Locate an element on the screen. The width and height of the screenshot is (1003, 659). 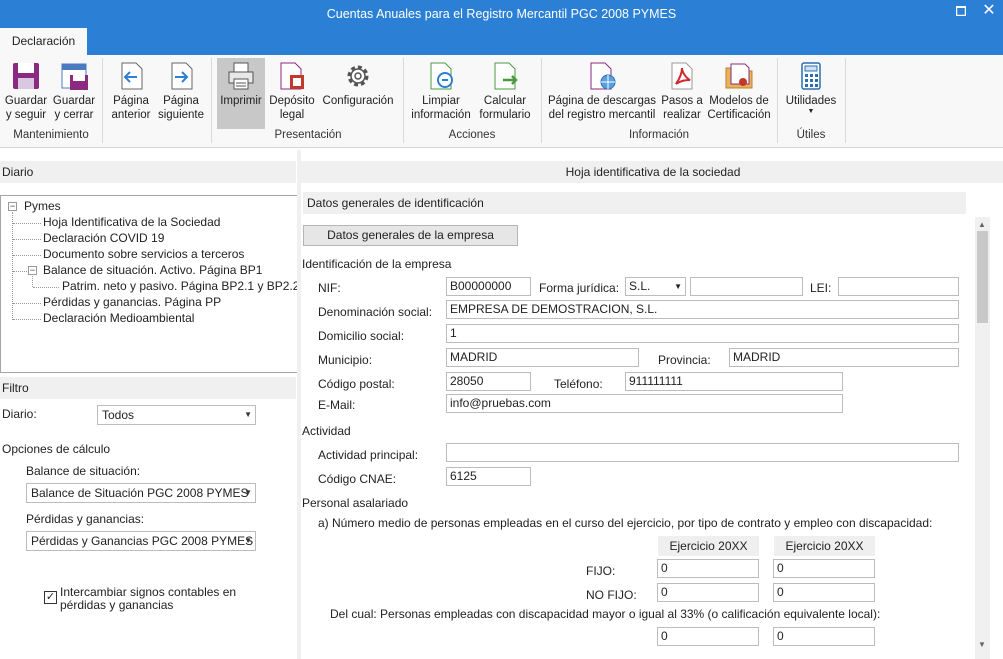
scrollbar-thumb is located at coordinates (982, 277).